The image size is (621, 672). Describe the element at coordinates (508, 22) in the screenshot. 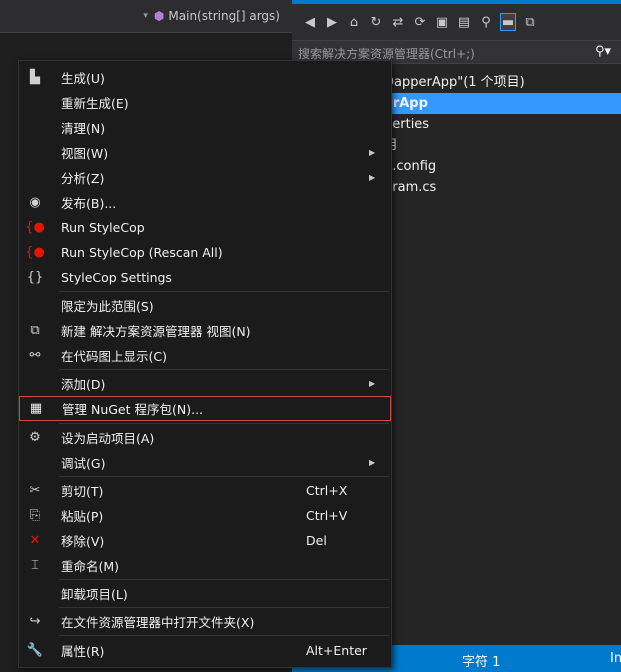

I see `preview-icon: ▬` at that location.